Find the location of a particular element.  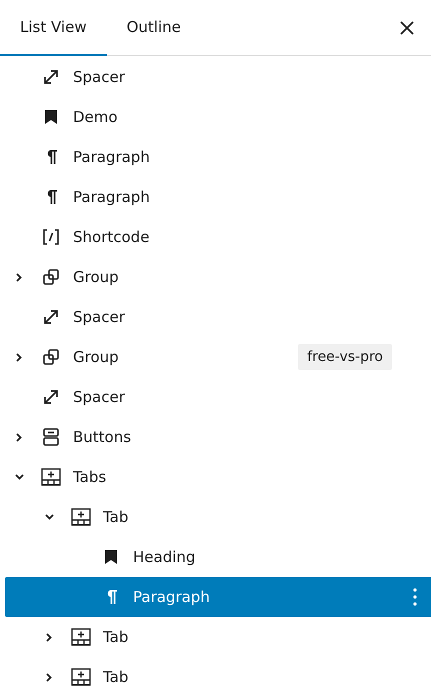

item-label: Demo is located at coordinates (95, 117).